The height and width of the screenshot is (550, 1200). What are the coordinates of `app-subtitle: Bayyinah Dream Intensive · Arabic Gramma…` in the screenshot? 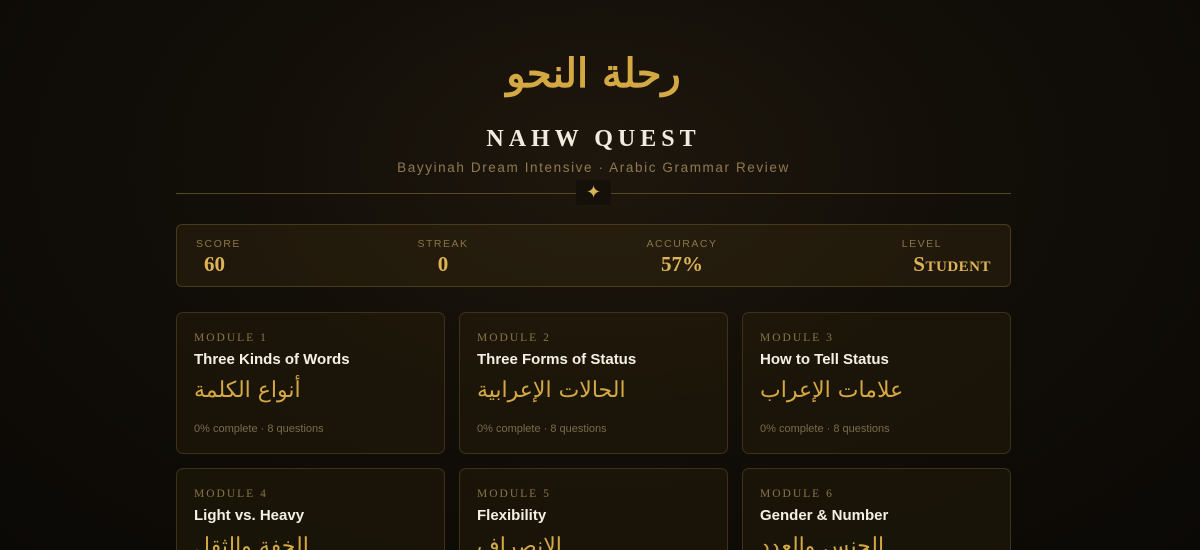 It's located at (593, 167).